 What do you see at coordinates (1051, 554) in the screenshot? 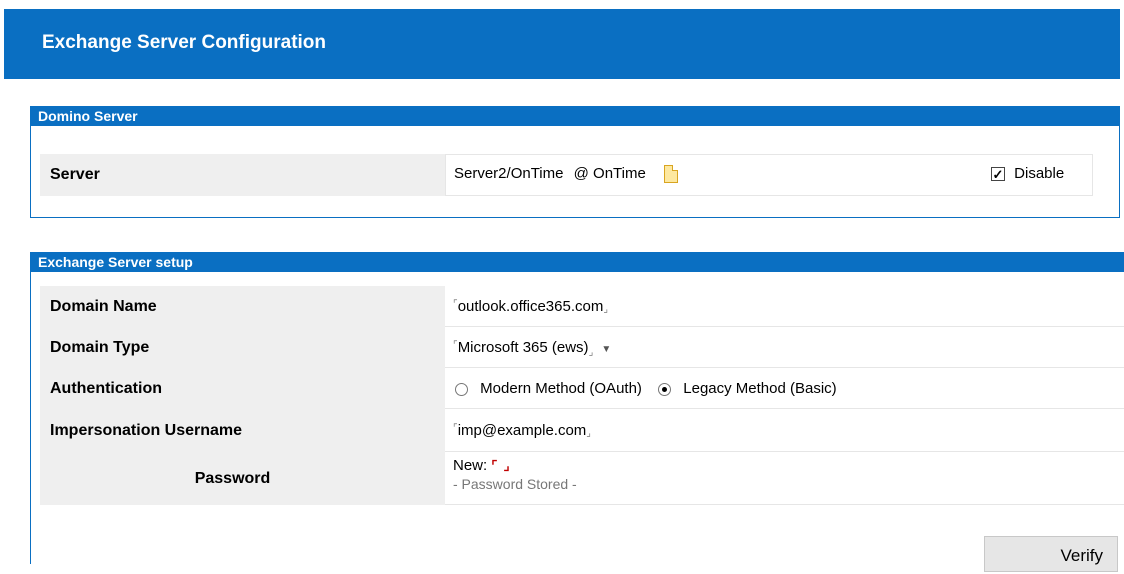
I see `verify-button: Verify` at bounding box center [1051, 554].